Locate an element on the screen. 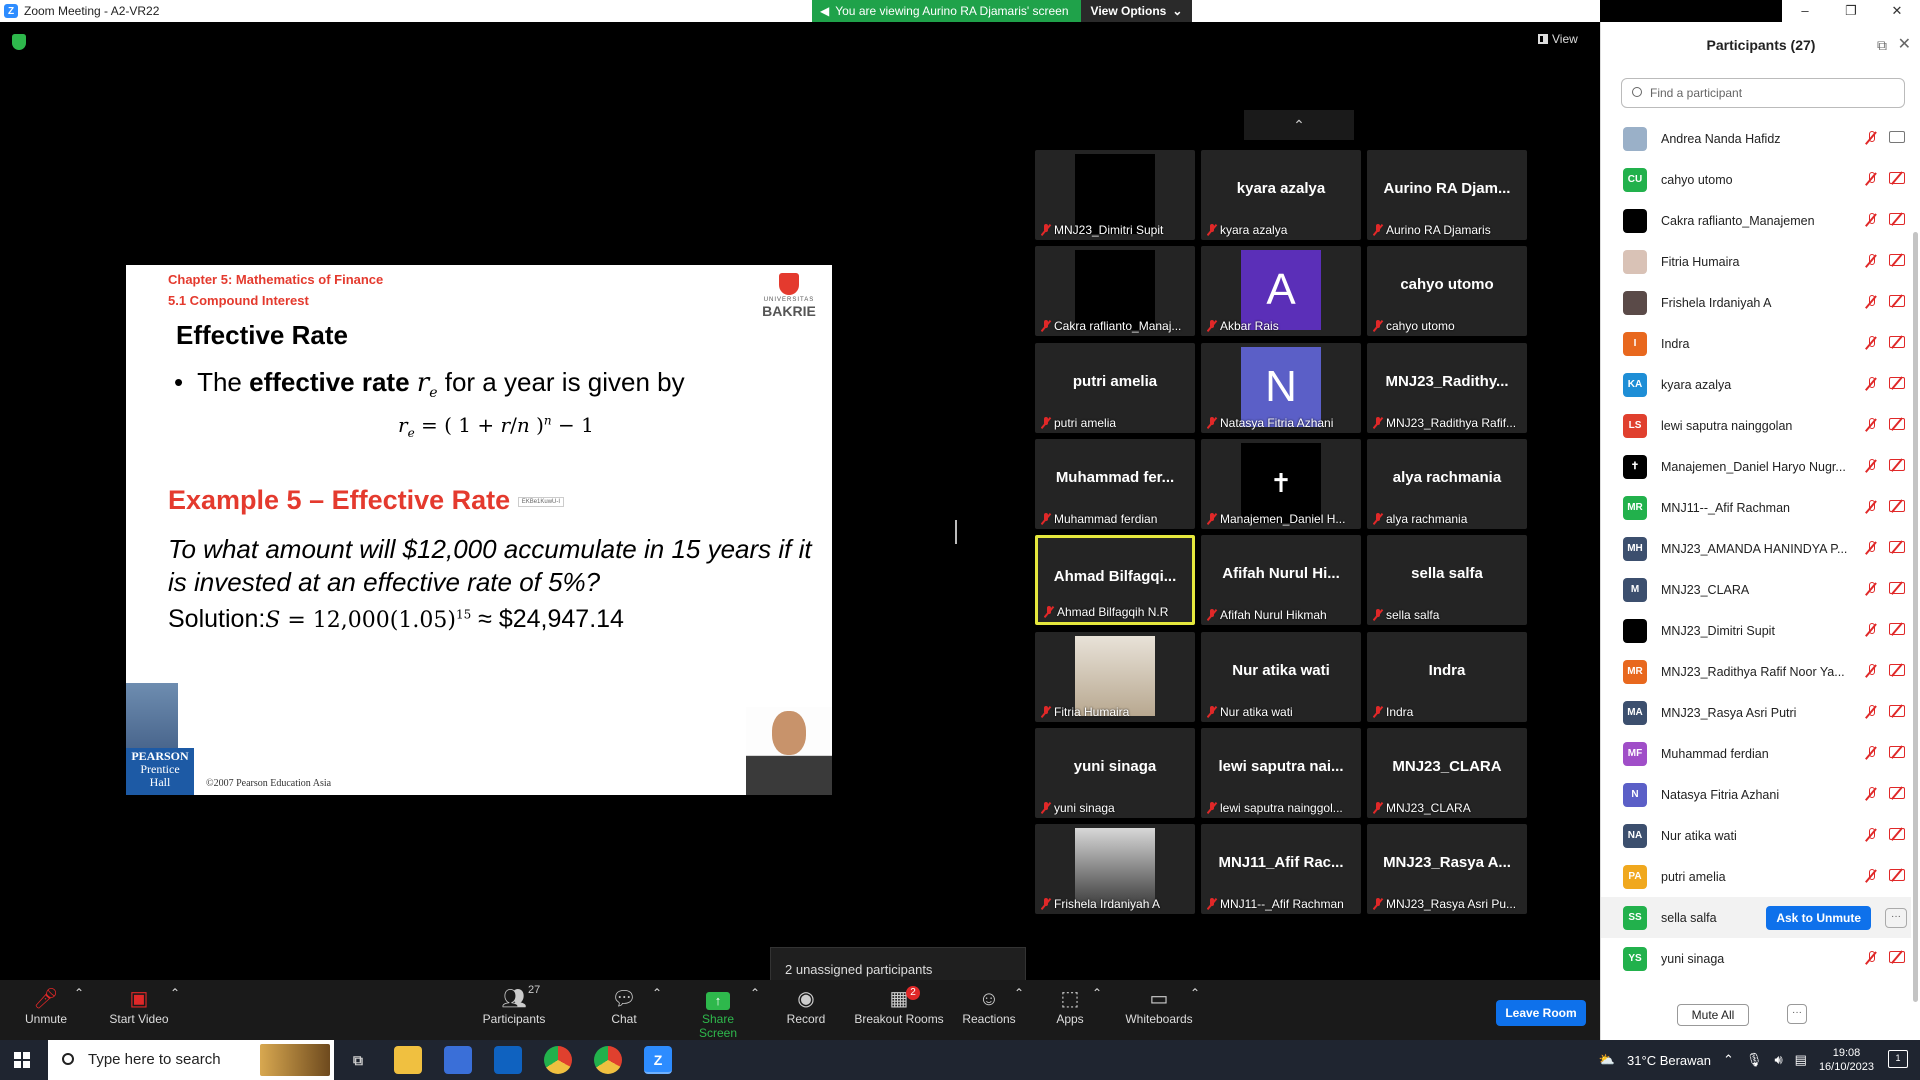 The image size is (1920, 1080). apps-button: ⬚ Apps is located at coordinates (1070, 1006).